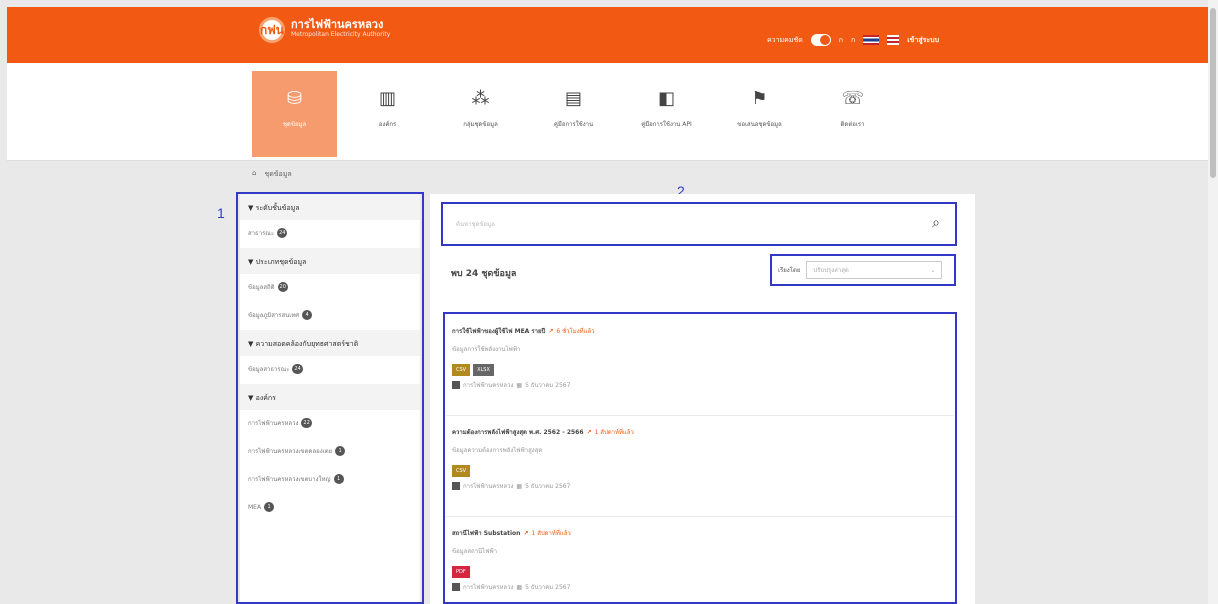 The width and height of the screenshot is (1218, 604). What do you see at coordinates (278, 174) in the screenshot?
I see `breadcrumb-current: ชุดข้อมูล` at bounding box center [278, 174].